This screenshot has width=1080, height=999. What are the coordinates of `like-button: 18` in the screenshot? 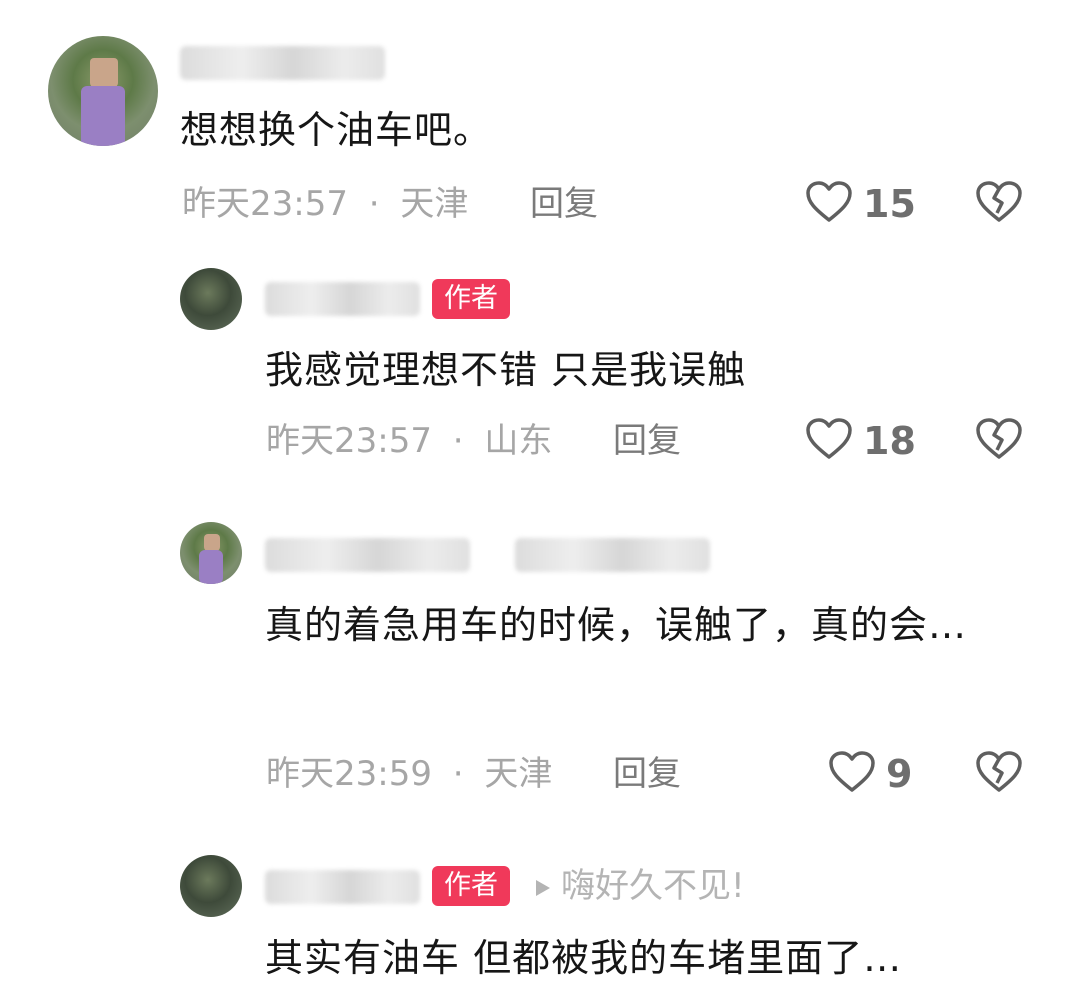 It's located at (860, 441).